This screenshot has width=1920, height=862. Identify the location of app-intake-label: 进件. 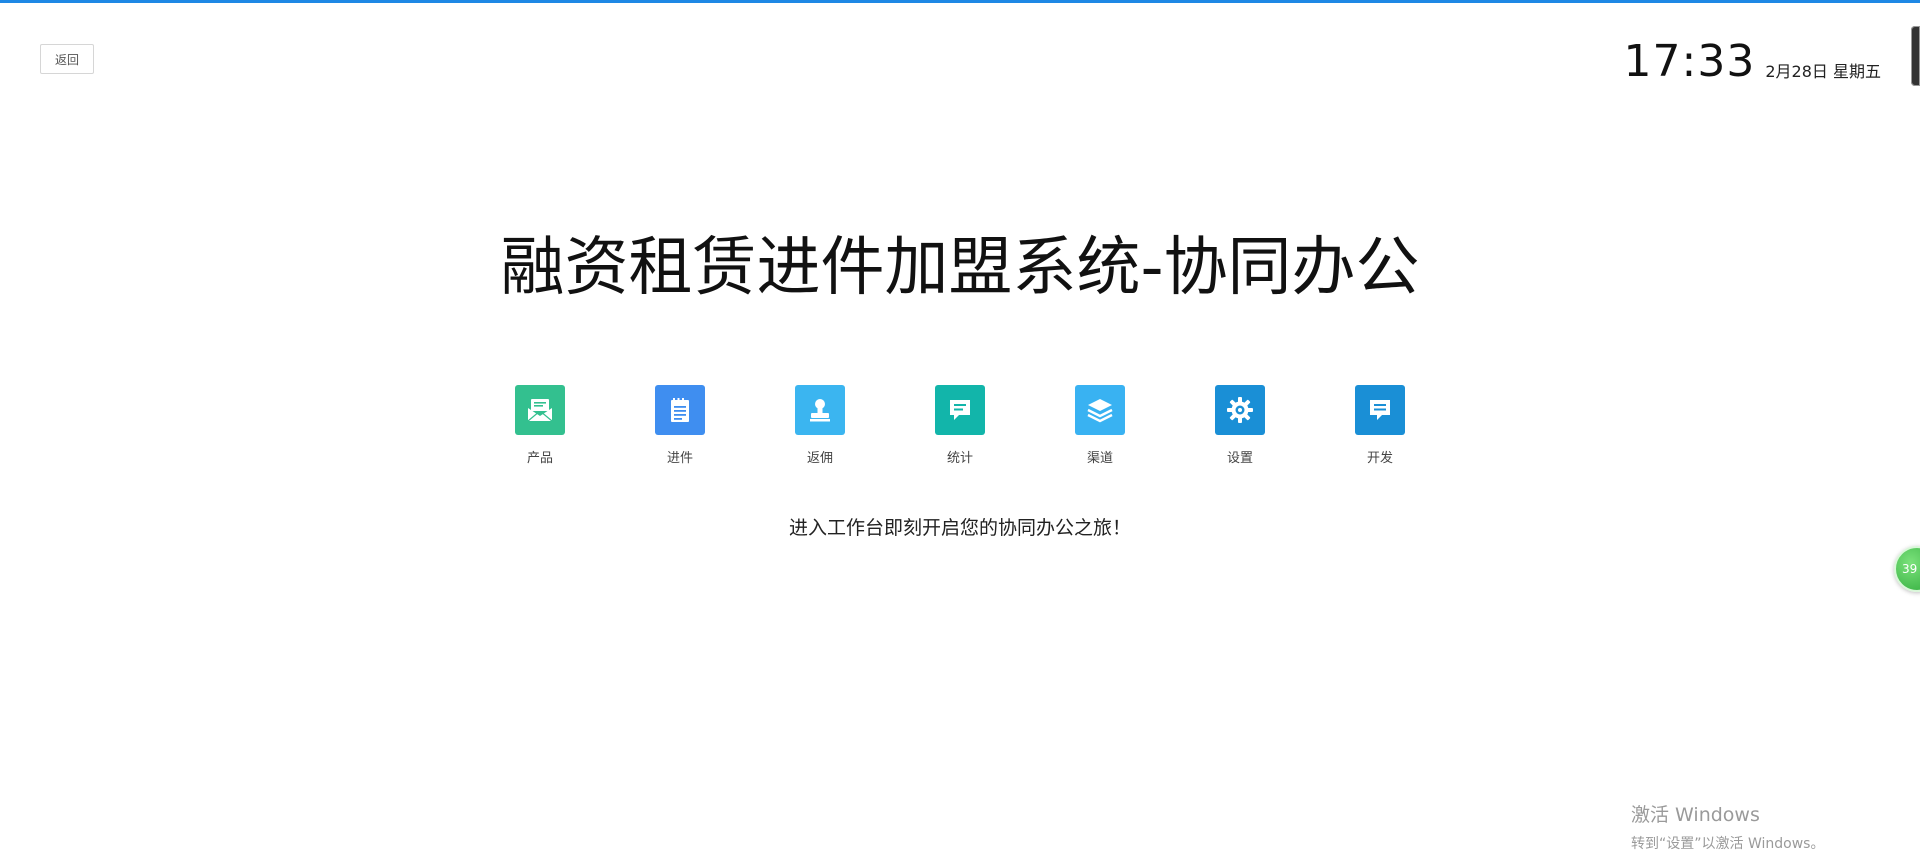
(679, 458).